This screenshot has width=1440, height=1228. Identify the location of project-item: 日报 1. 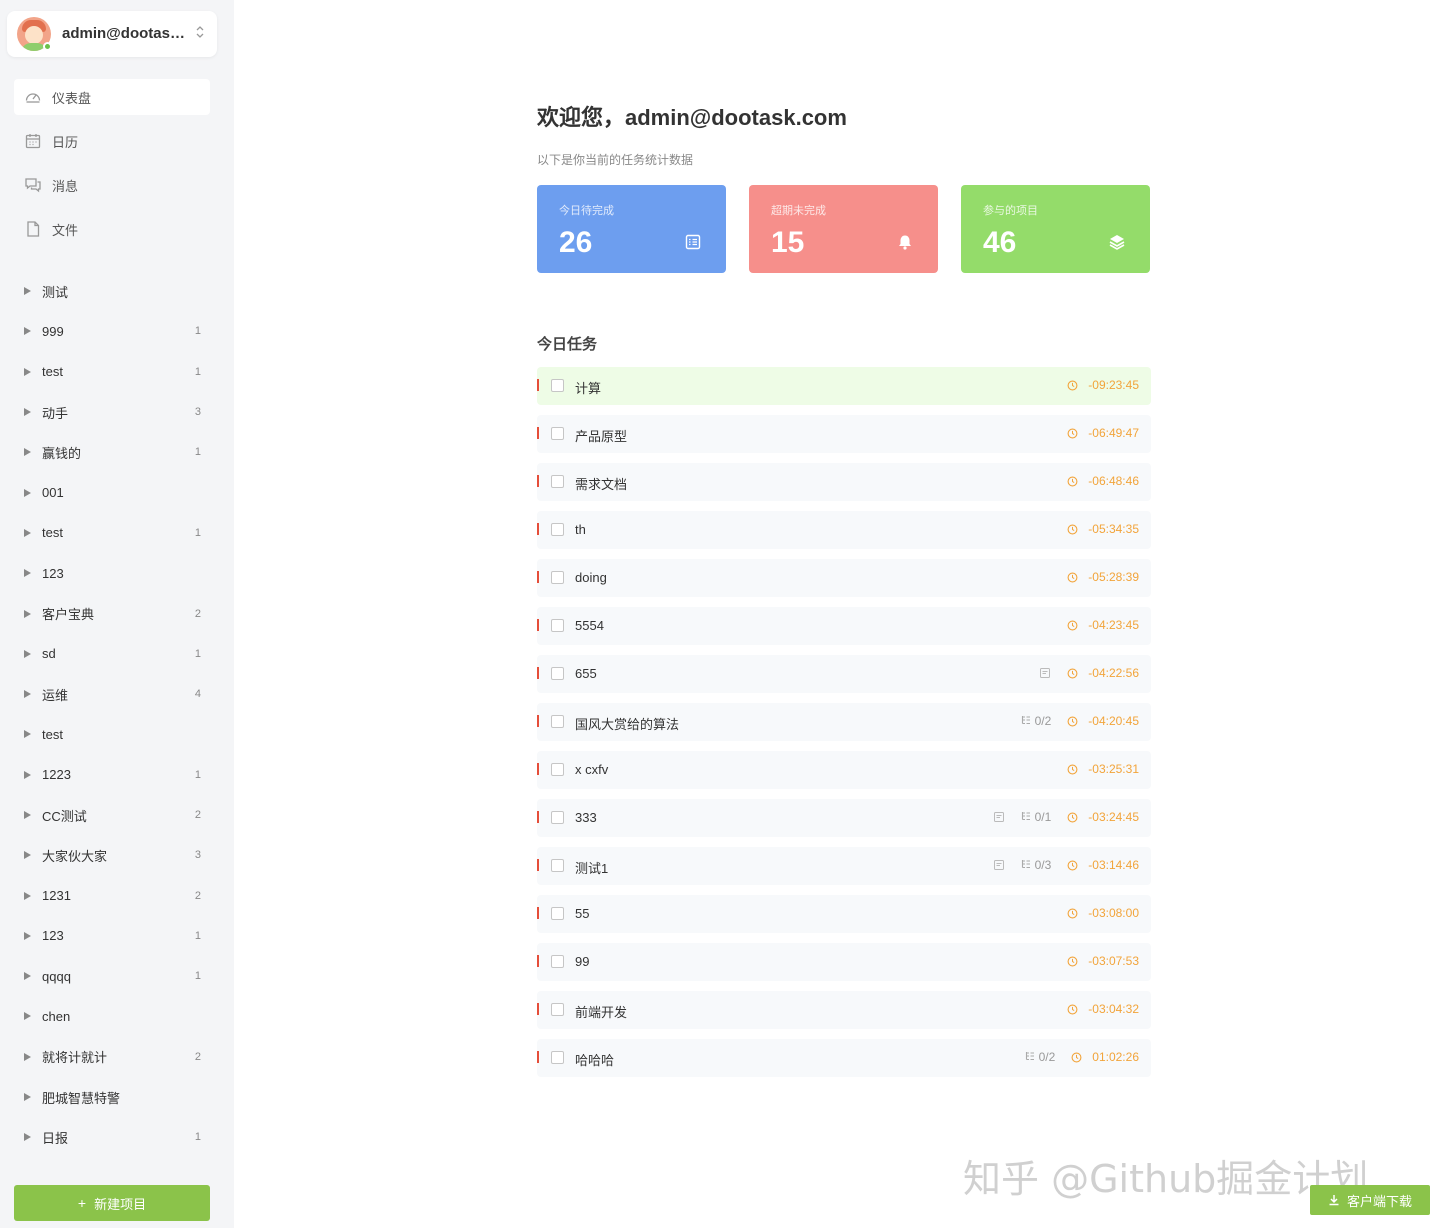
(112, 1137).